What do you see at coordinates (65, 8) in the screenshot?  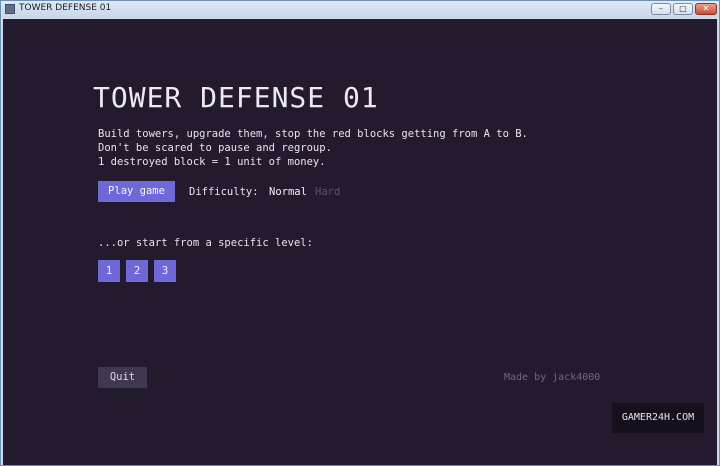 I see `window-title: TOWER DEFENSE 01` at bounding box center [65, 8].